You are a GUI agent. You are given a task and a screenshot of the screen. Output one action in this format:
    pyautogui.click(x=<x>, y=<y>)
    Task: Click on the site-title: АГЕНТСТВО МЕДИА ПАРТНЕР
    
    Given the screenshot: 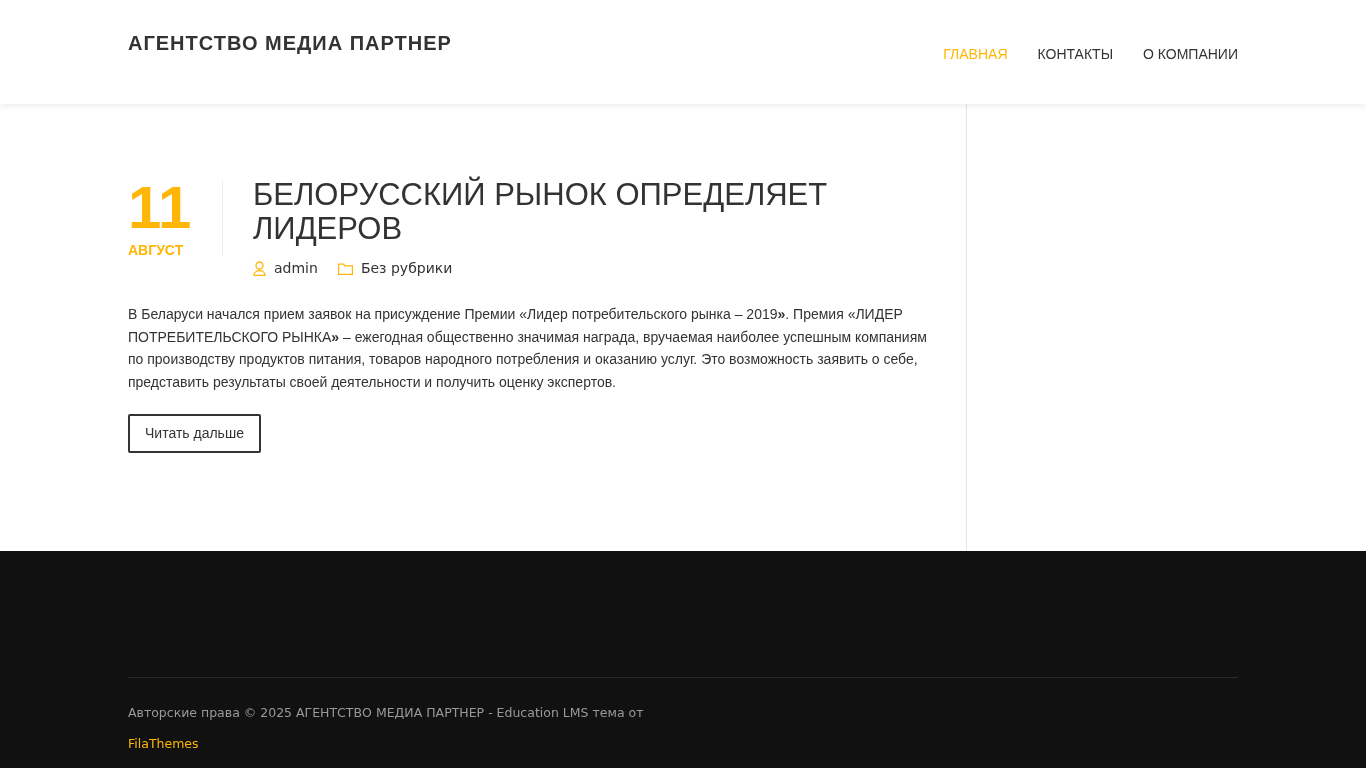 What is the action you would take?
    pyautogui.click(x=290, y=43)
    